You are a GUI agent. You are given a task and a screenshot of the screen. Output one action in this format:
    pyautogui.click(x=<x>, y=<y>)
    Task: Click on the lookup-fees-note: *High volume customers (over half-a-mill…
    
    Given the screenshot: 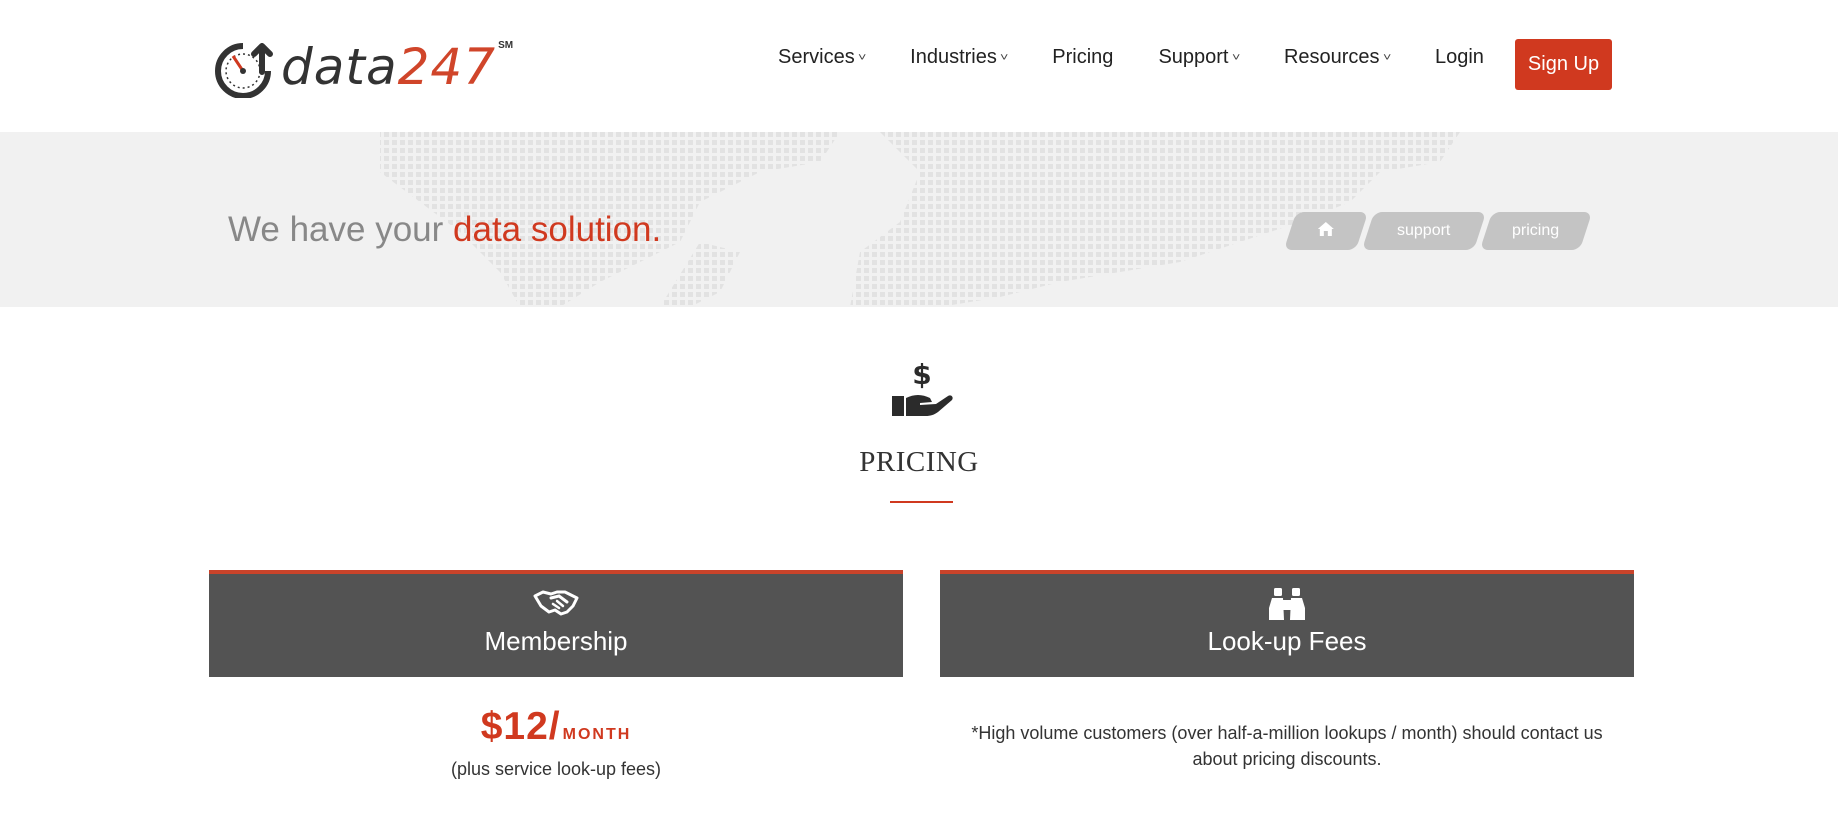 What is the action you would take?
    pyautogui.click(x=1287, y=746)
    